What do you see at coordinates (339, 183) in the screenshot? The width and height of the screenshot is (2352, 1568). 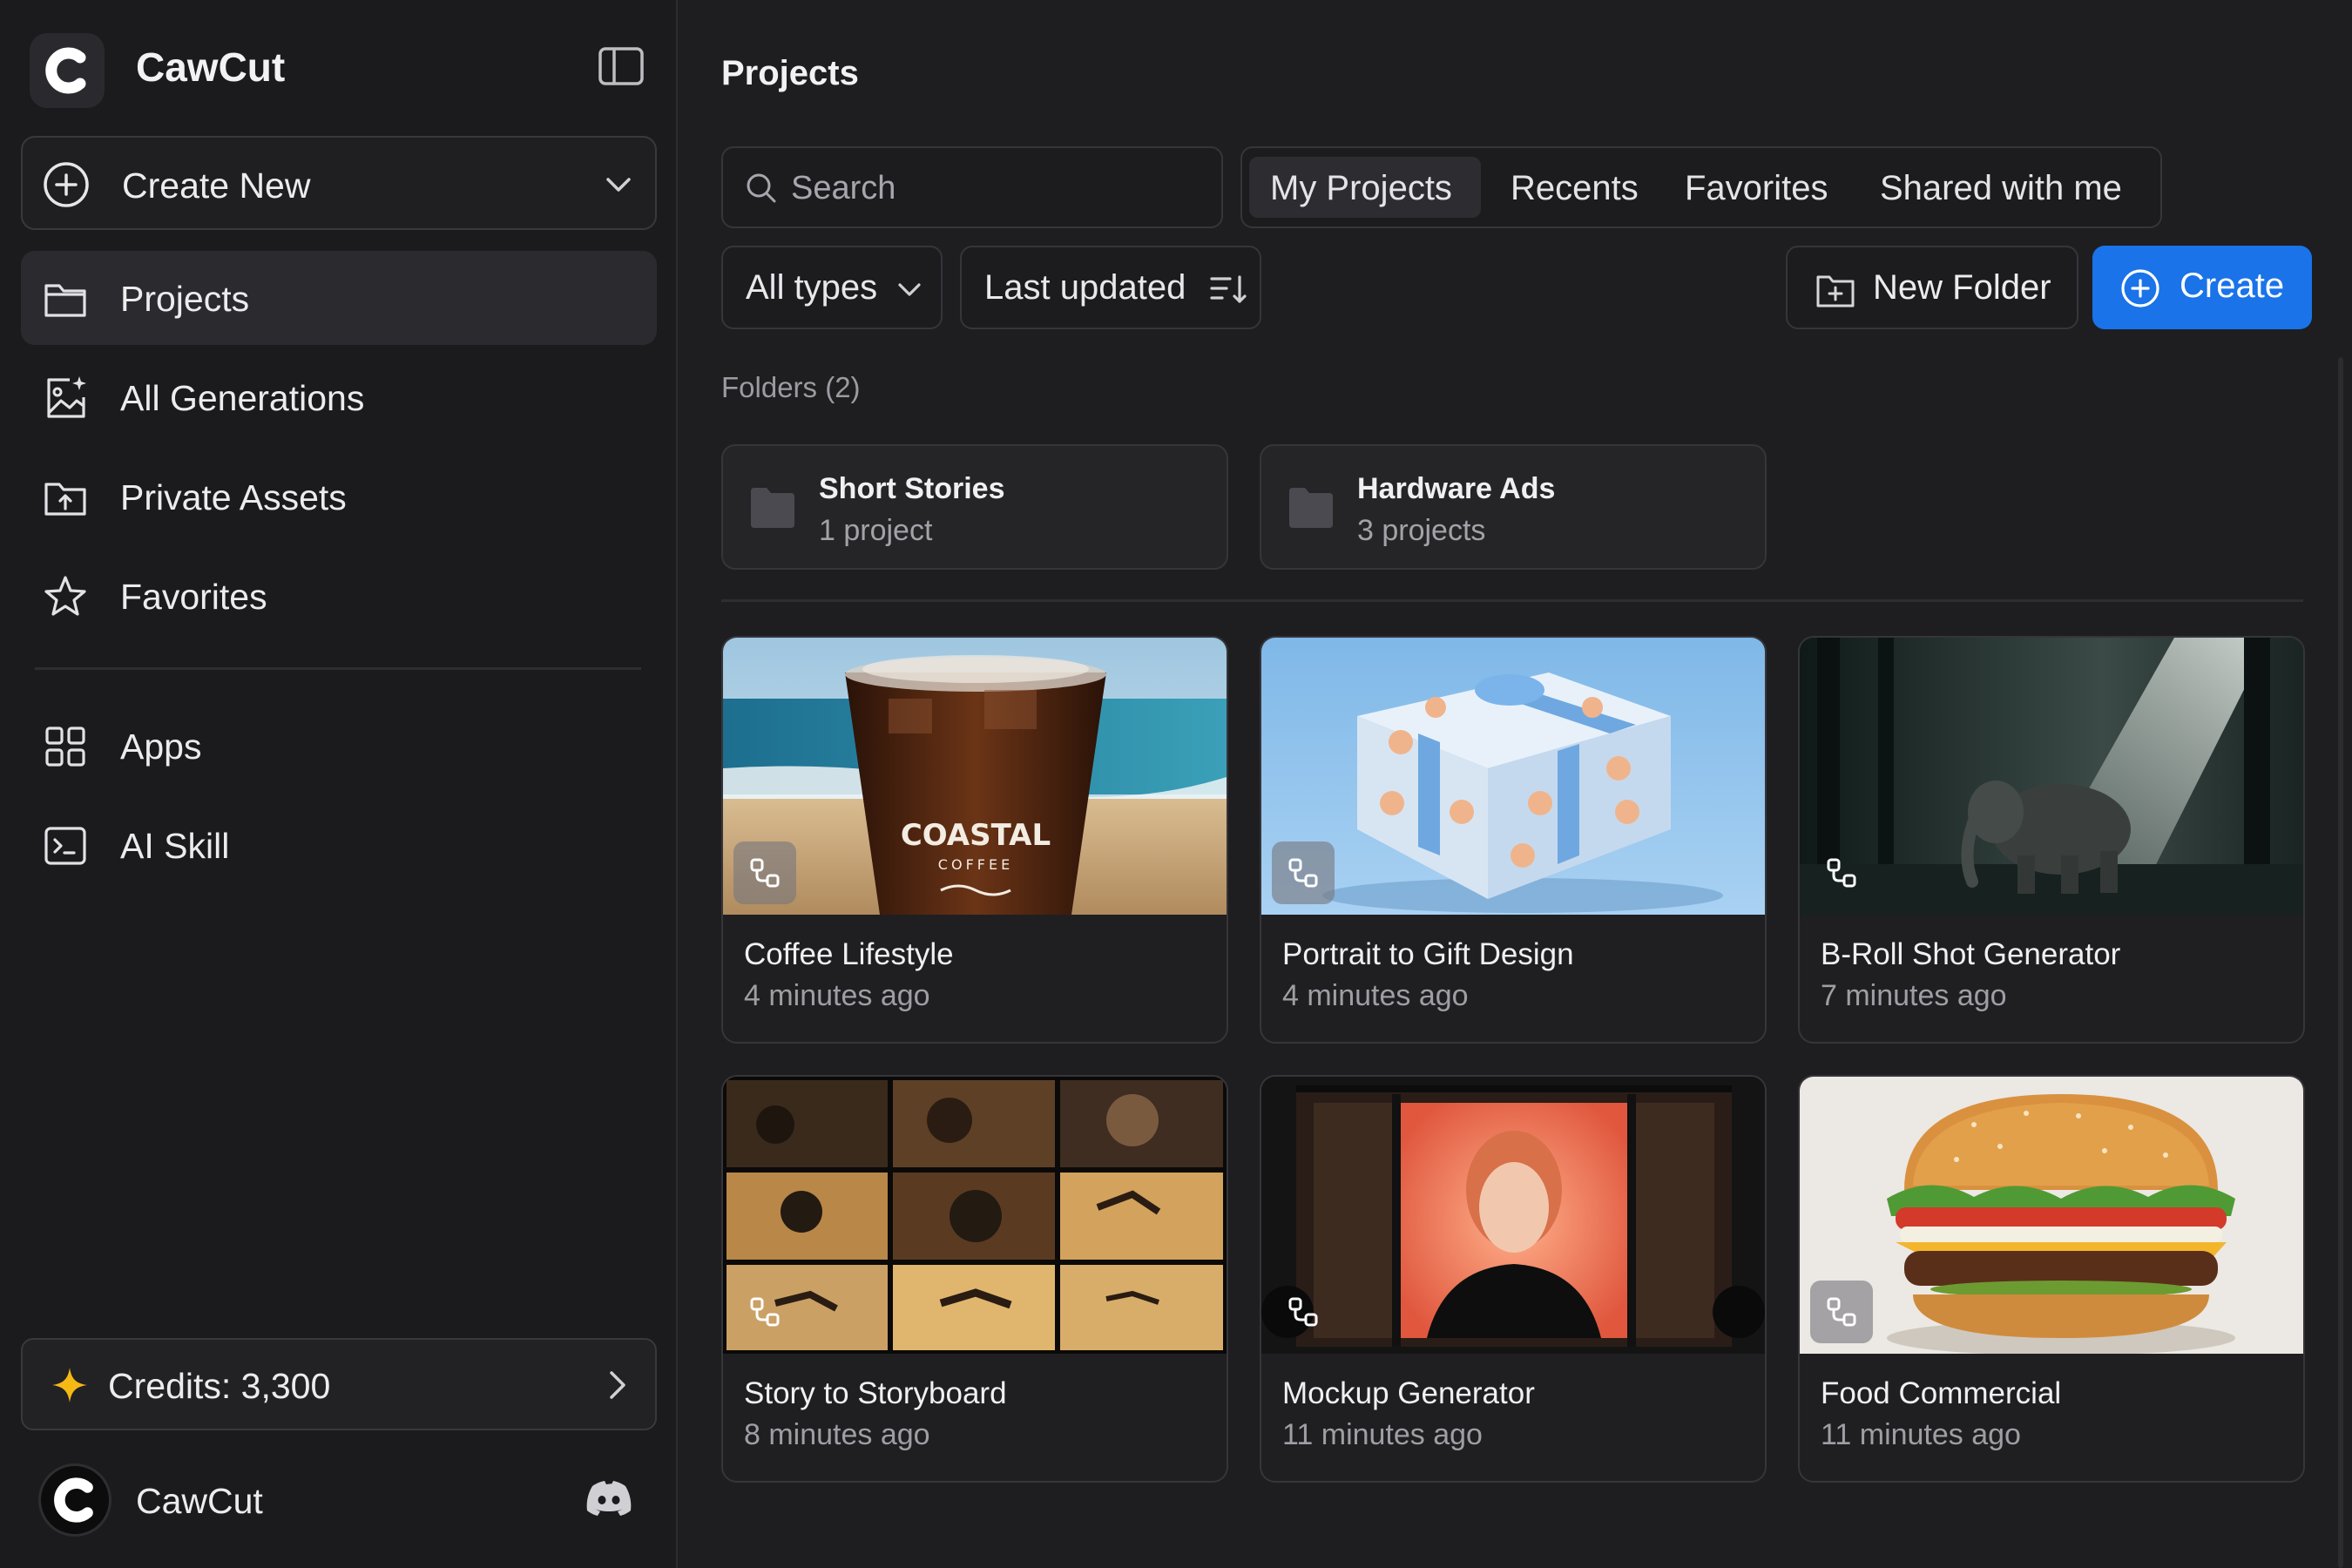 I see `create-new-button: Create New` at bounding box center [339, 183].